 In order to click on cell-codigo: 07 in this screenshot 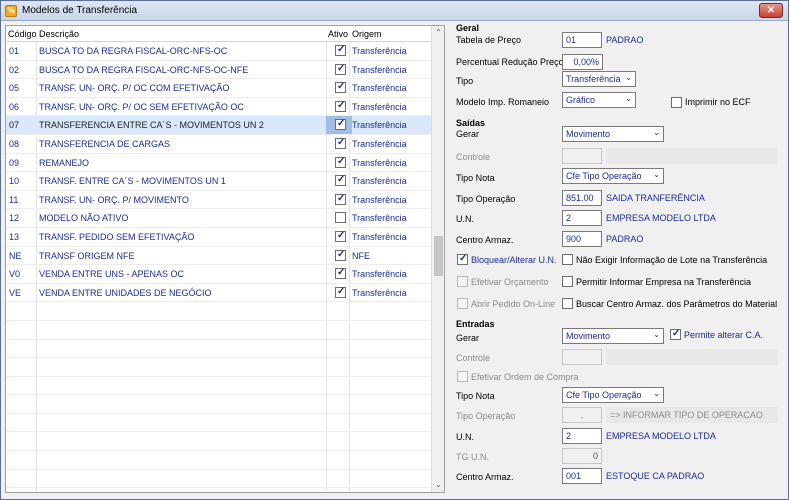, I will do `click(14, 125)`.